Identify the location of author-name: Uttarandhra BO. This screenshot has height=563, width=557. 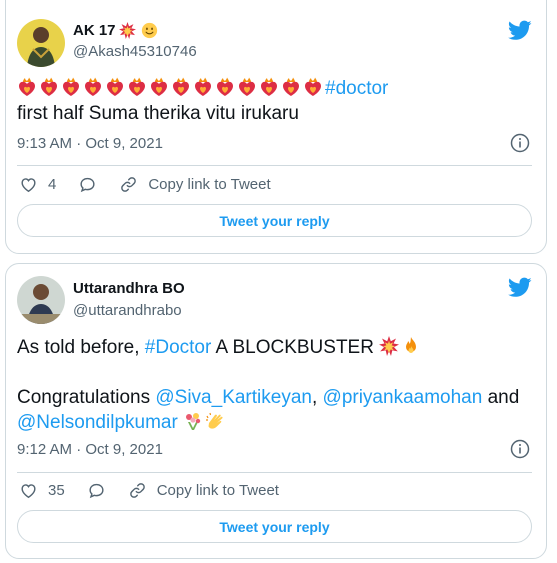
(129, 288).